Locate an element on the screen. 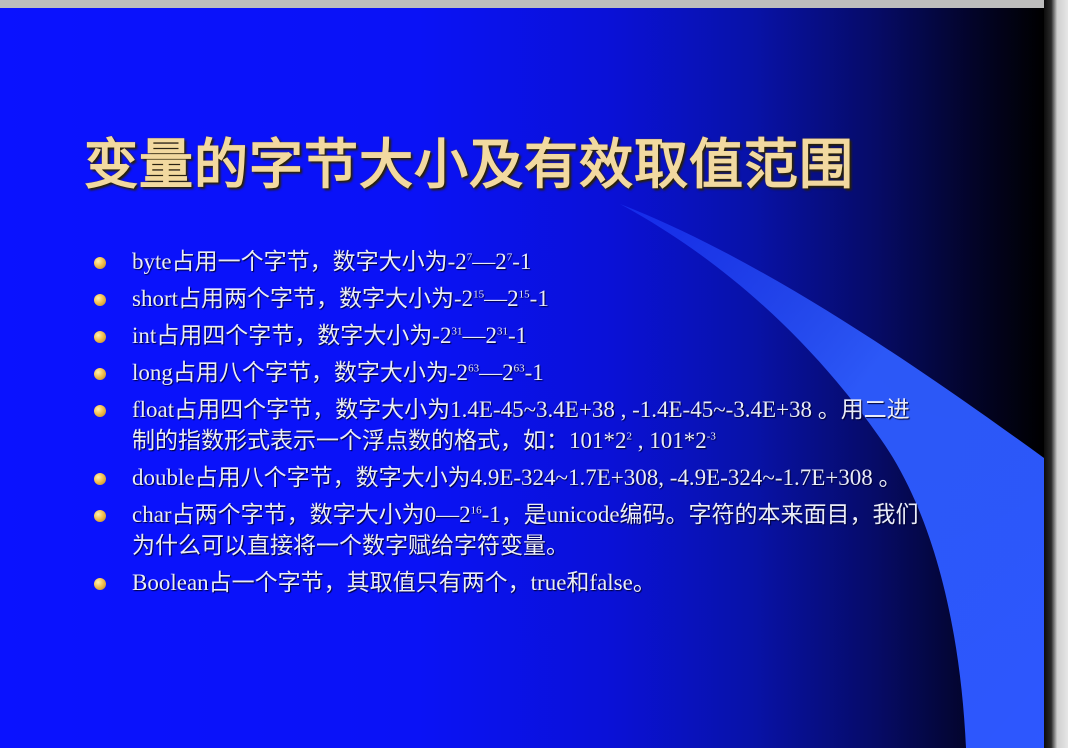  bullet-item: byte占用一个字节，数字大小为-27—27-1 is located at coordinates (507, 261).